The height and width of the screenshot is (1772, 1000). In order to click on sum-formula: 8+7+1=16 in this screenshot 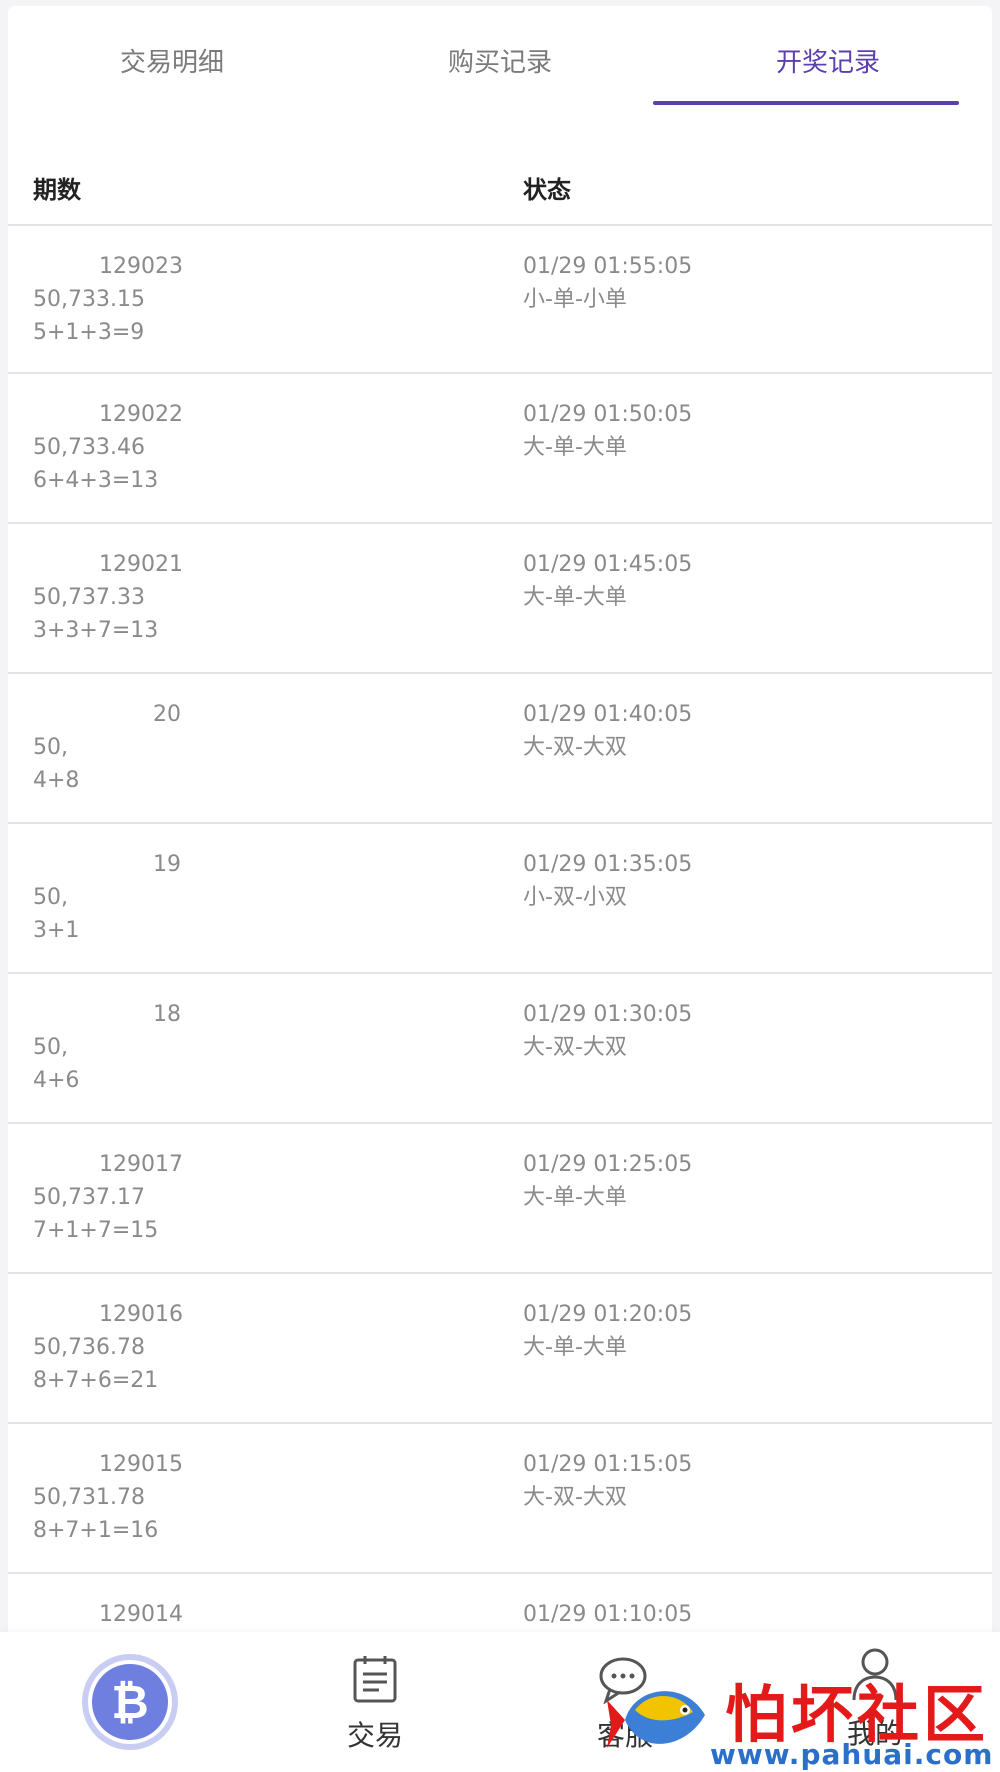, I will do `click(96, 1530)`.